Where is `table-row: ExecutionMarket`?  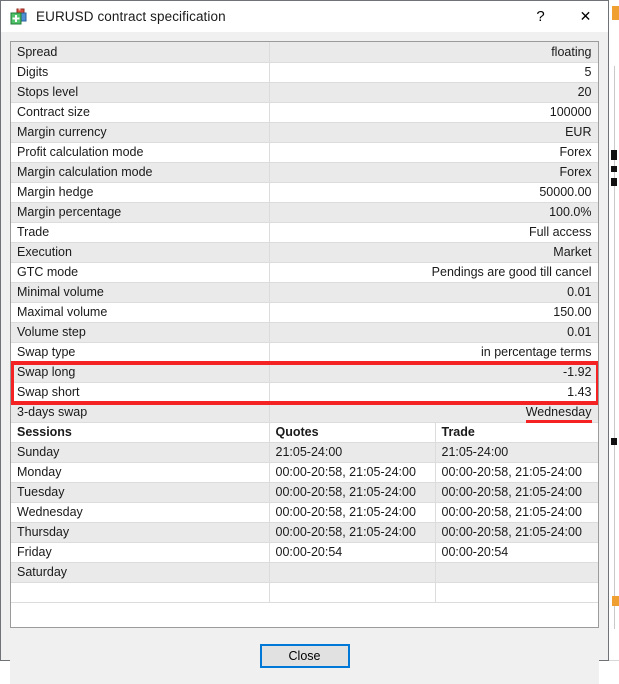 table-row: ExecutionMarket is located at coordinates (304, 252).